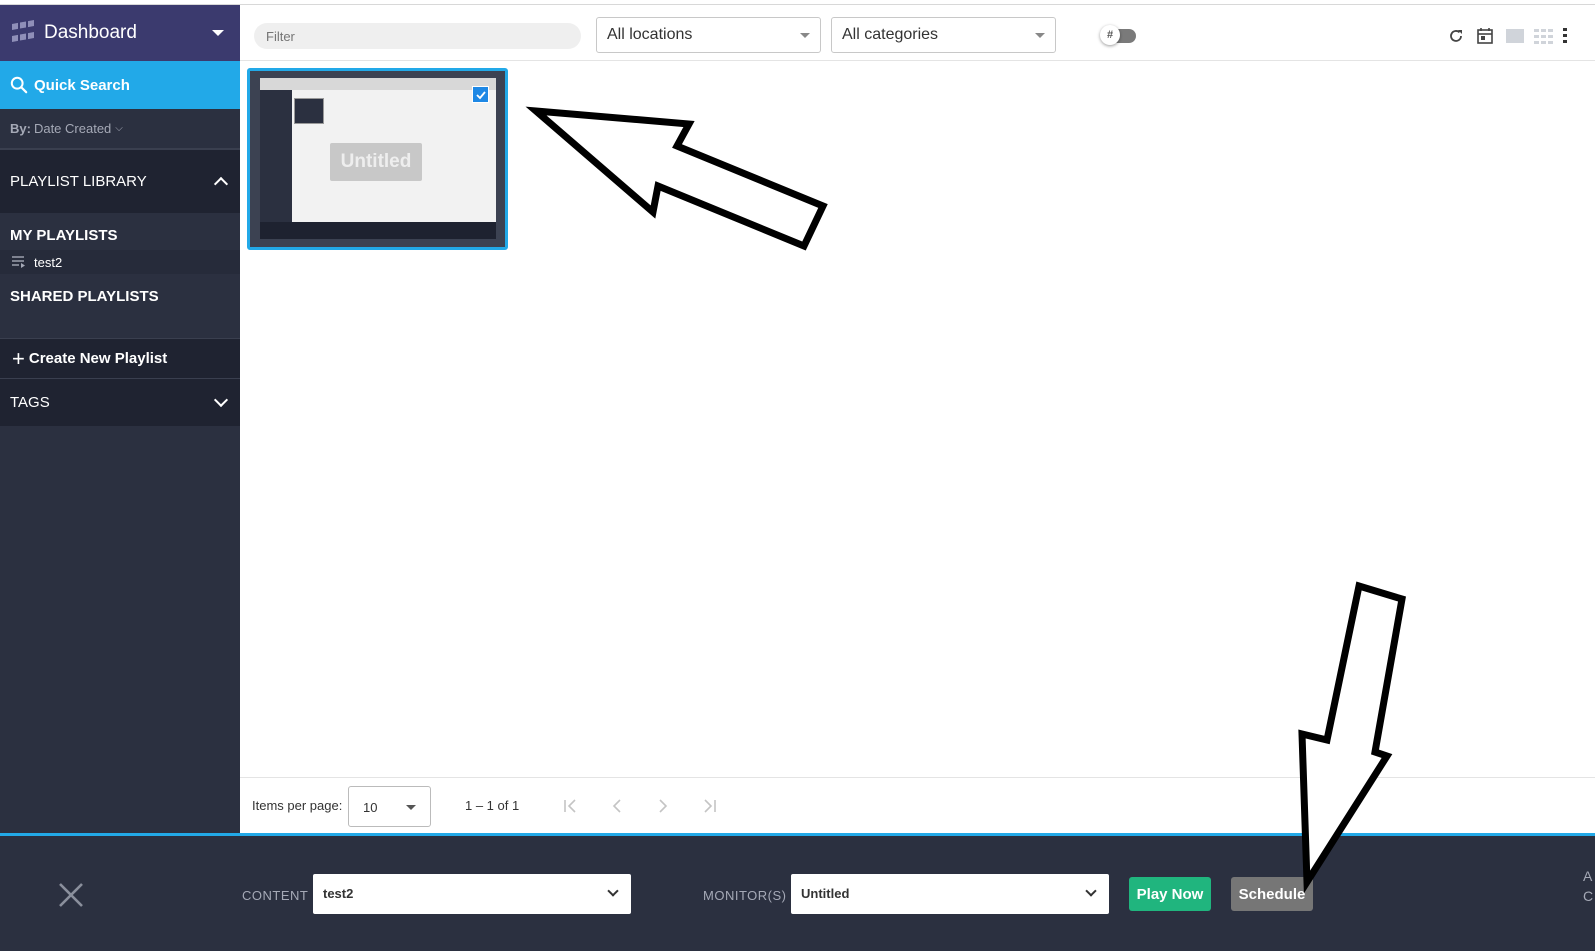 Image resolution: width=1595 pixels, height=951 pixels. I want to click on sort-dropdown: By: Date Created ⌵, so click(120, 129).